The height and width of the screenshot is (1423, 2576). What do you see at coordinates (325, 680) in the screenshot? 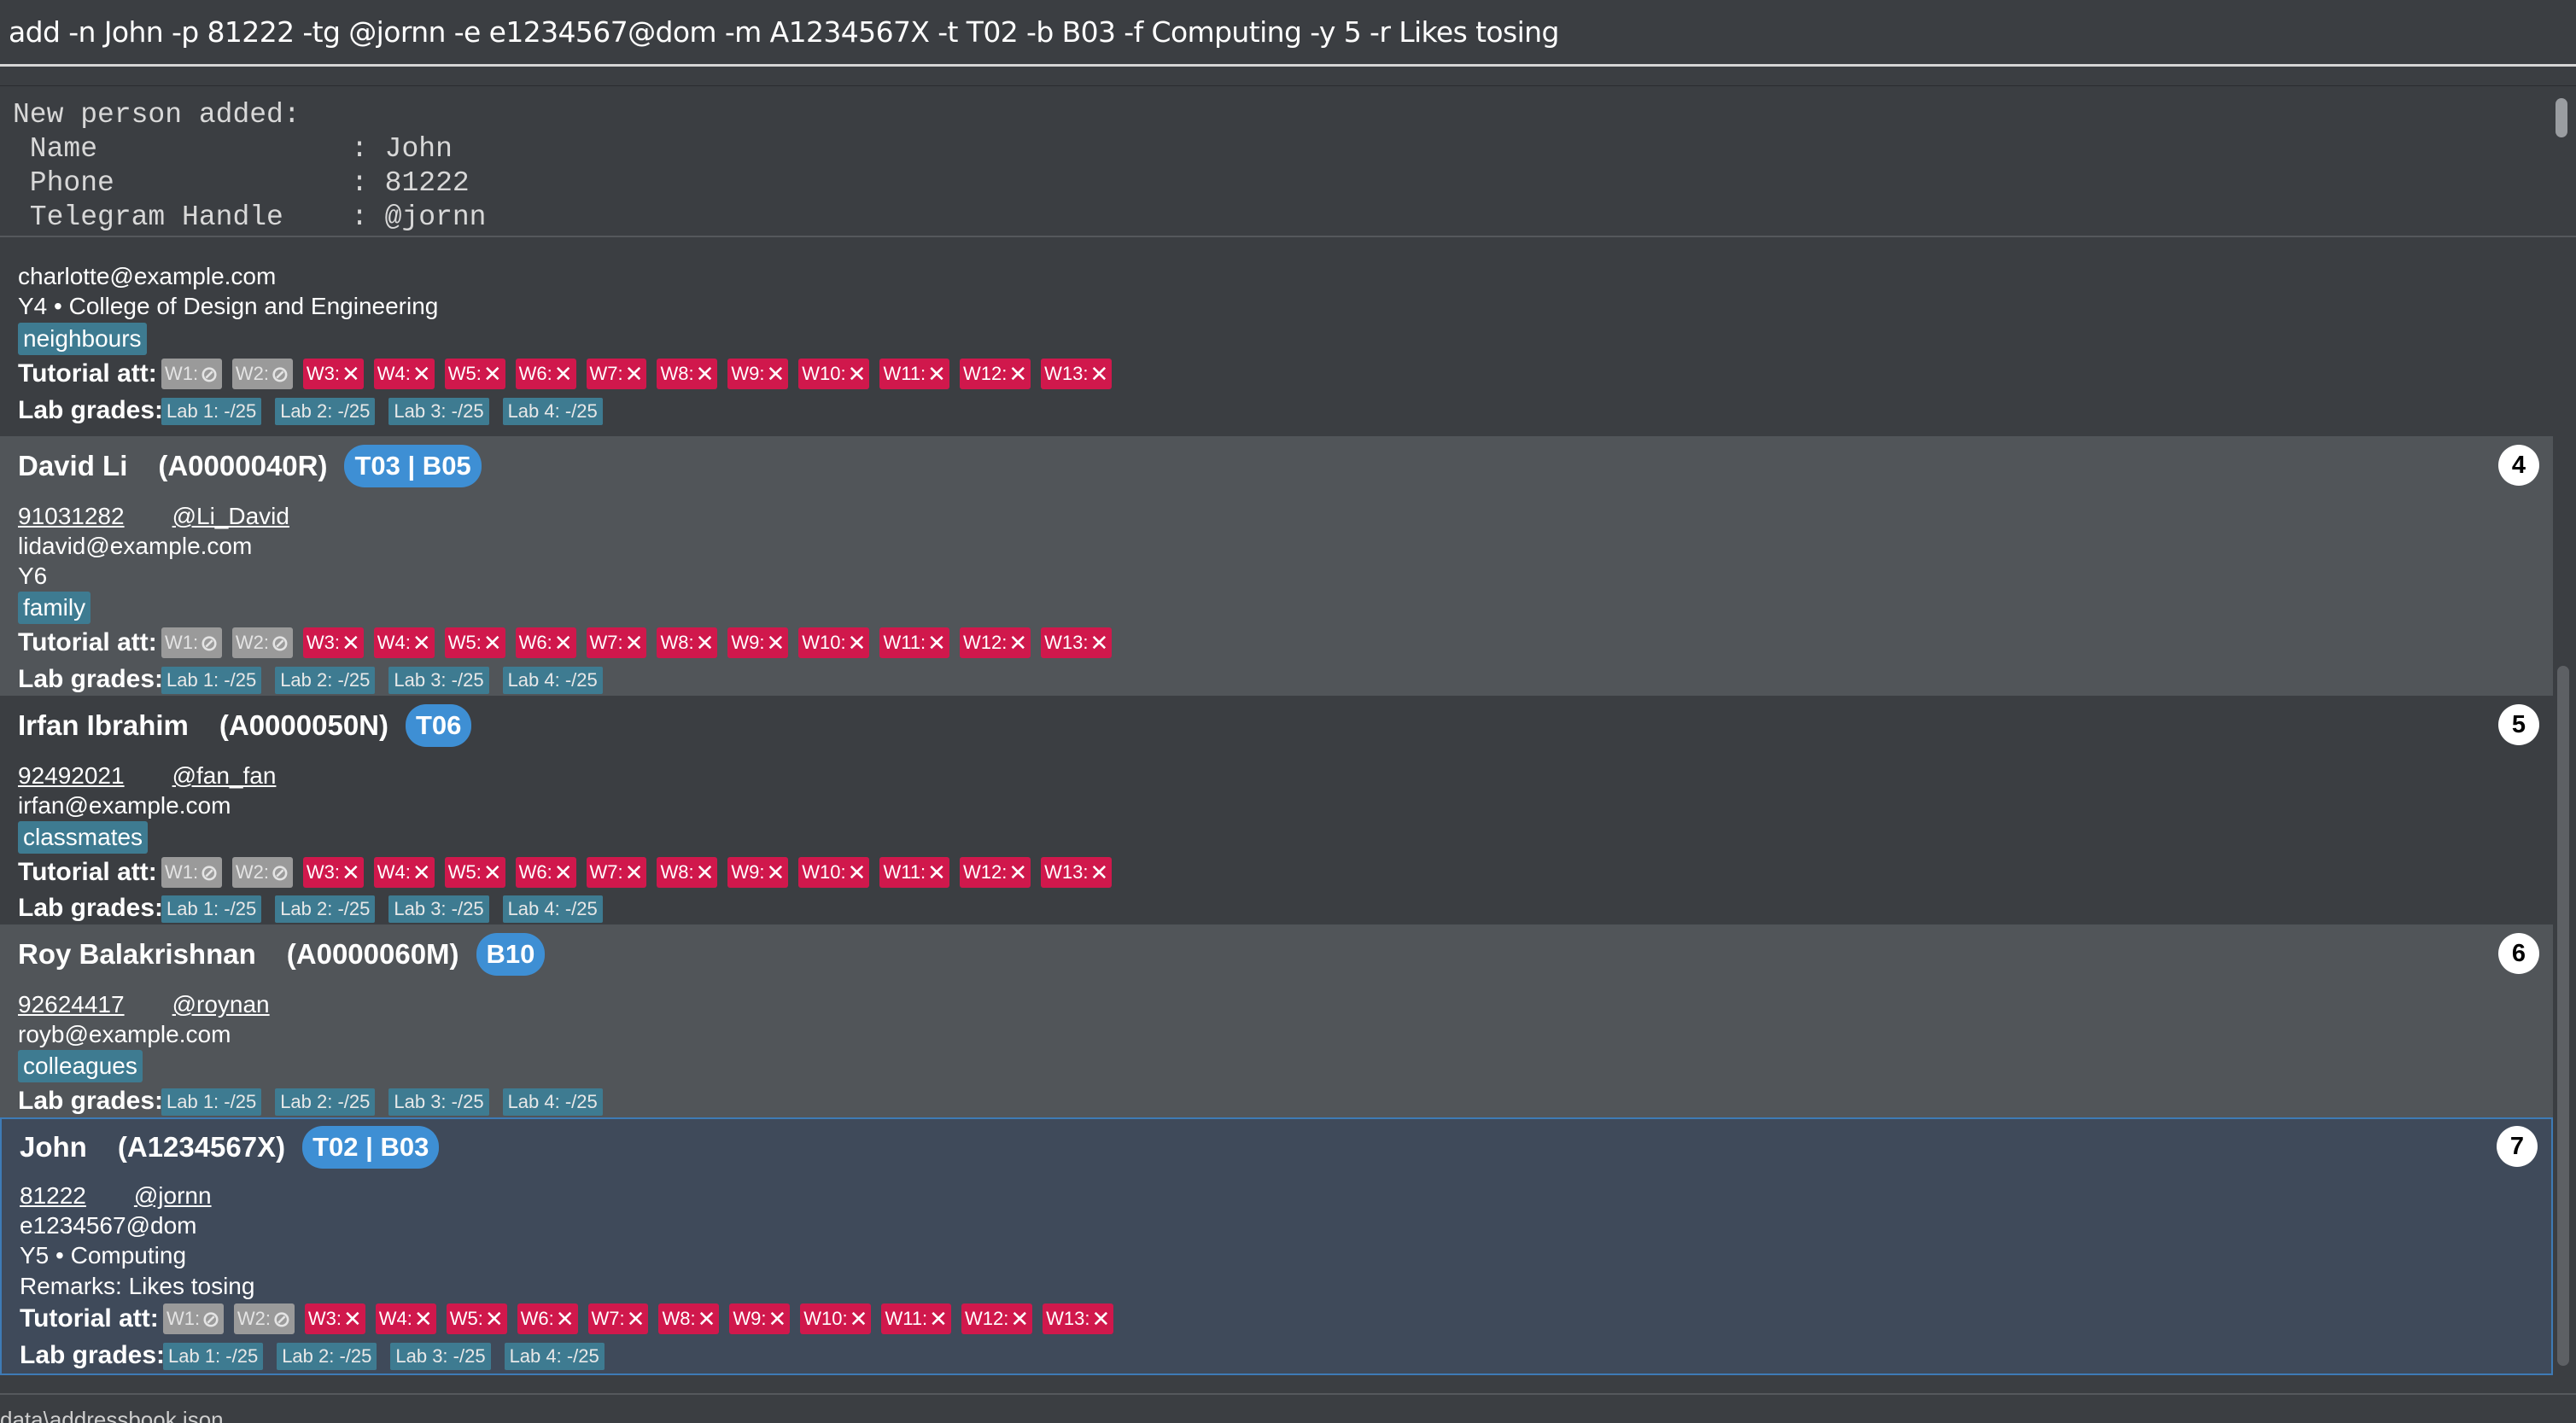
I see `lab-grade-chip: Lab 2: -/25` at bounding box center [325, 680].